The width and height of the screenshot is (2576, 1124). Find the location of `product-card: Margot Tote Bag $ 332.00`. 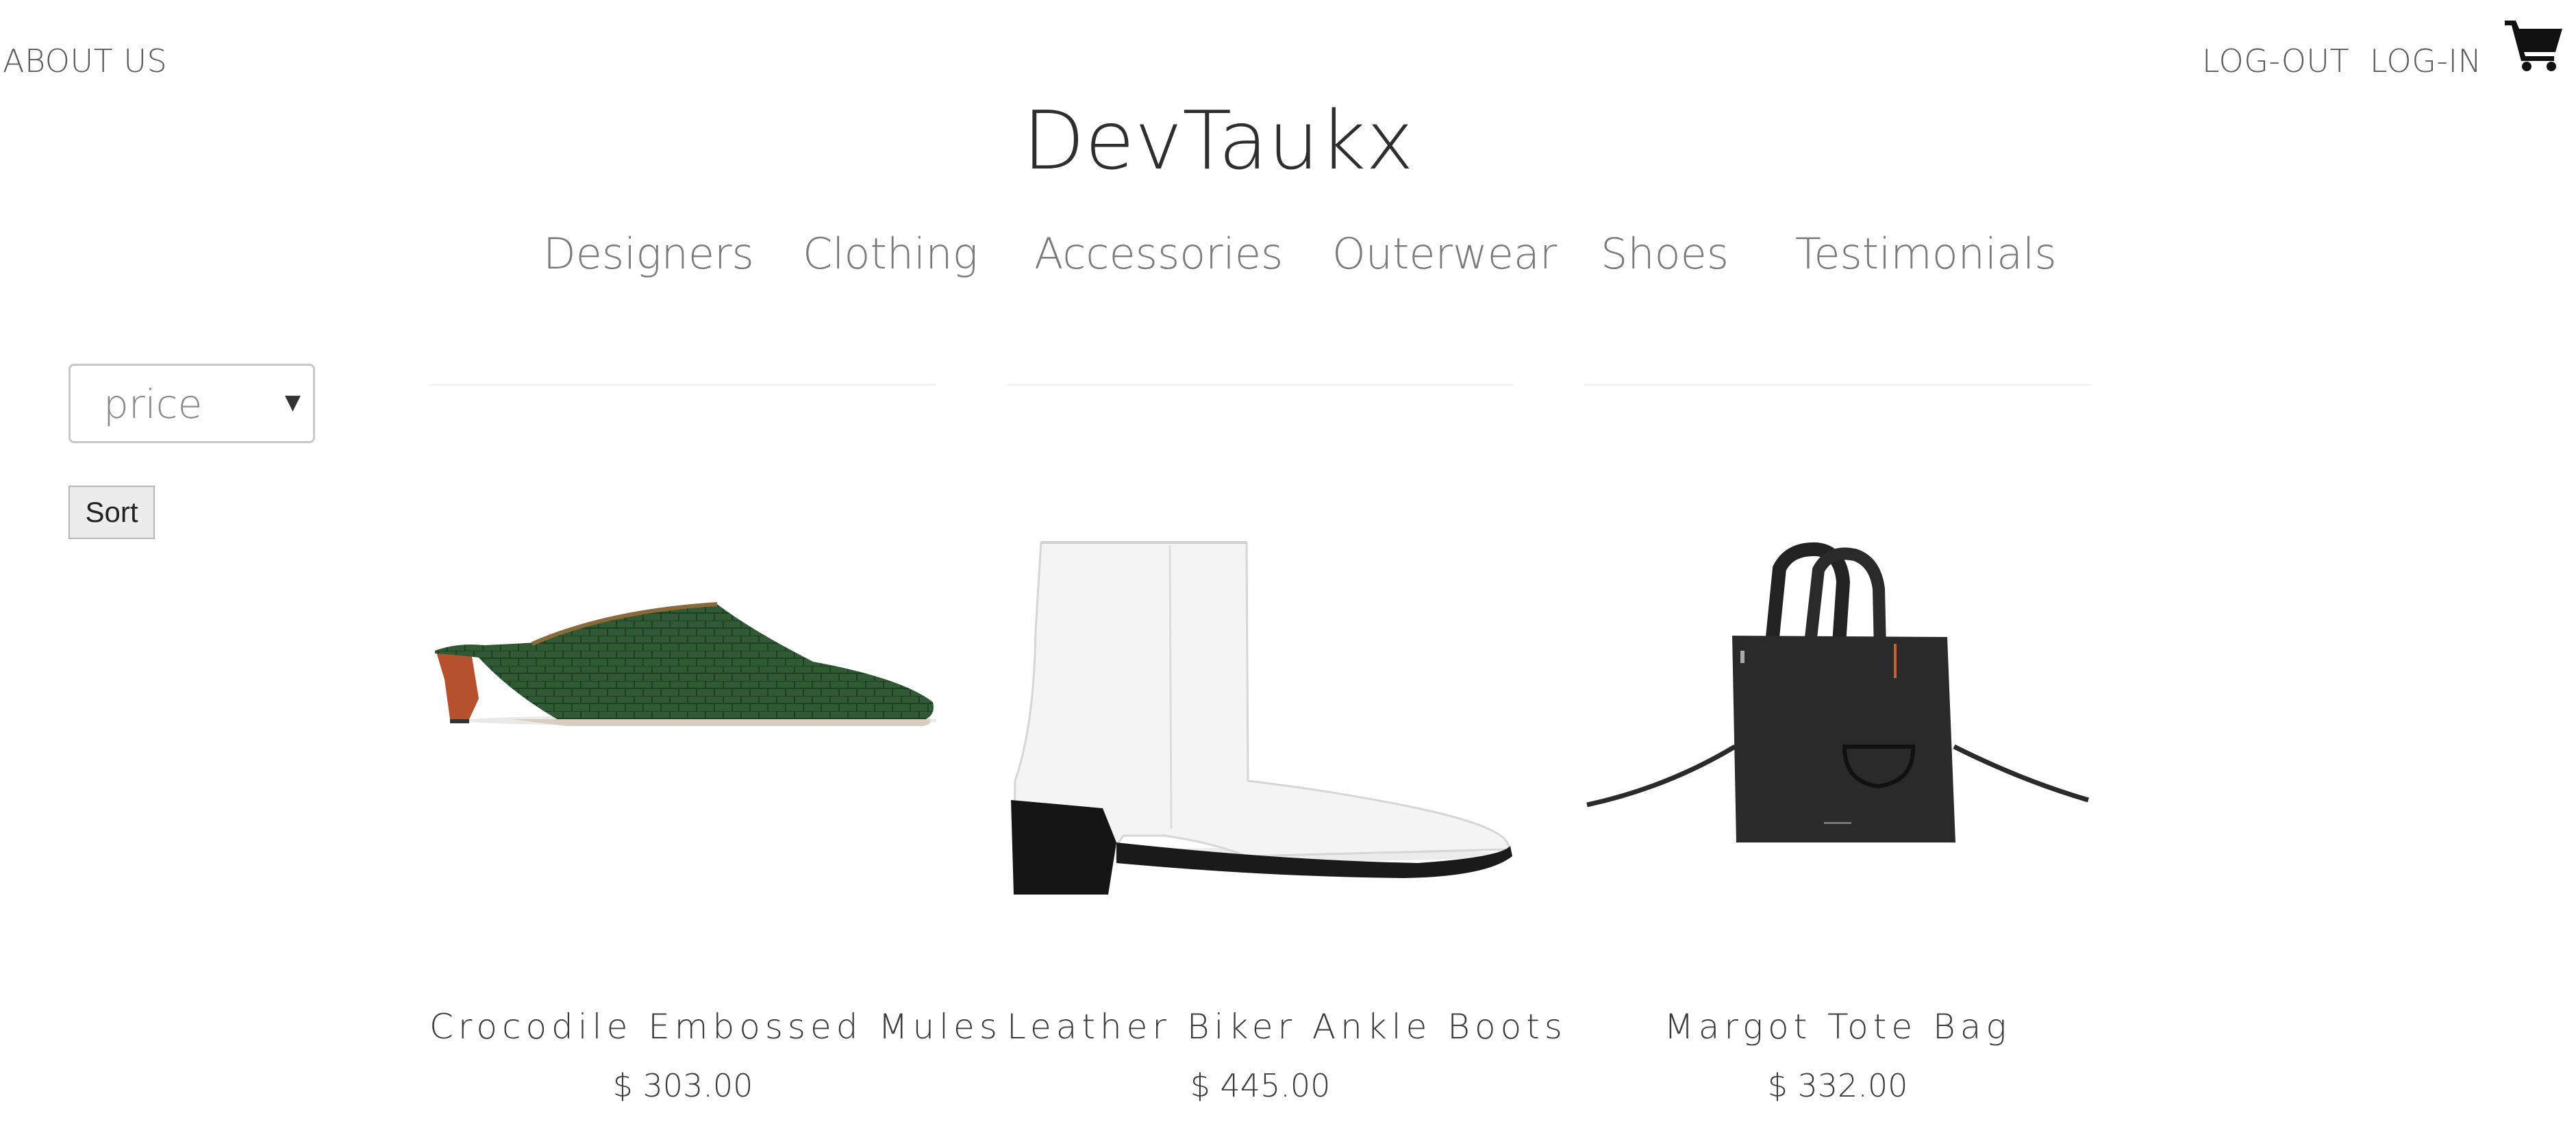

product-card: Margot Tote Bag $ 332.00 is located at coordinates (1837, 747).